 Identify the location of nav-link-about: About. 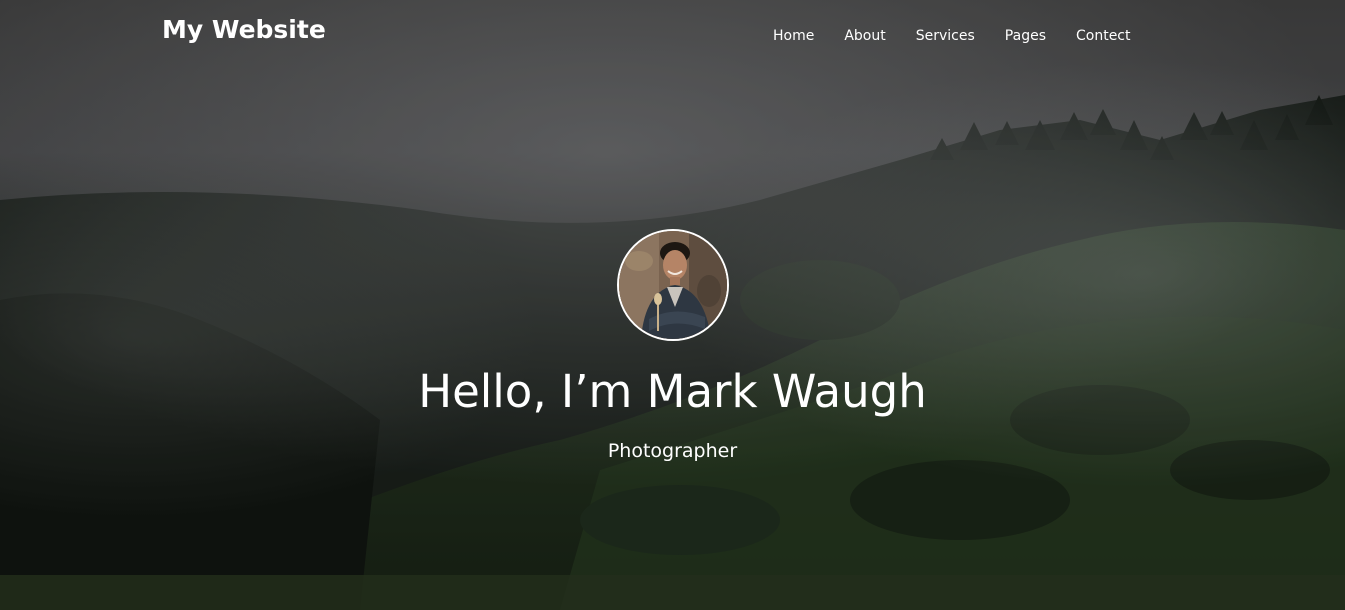
(864, 36).